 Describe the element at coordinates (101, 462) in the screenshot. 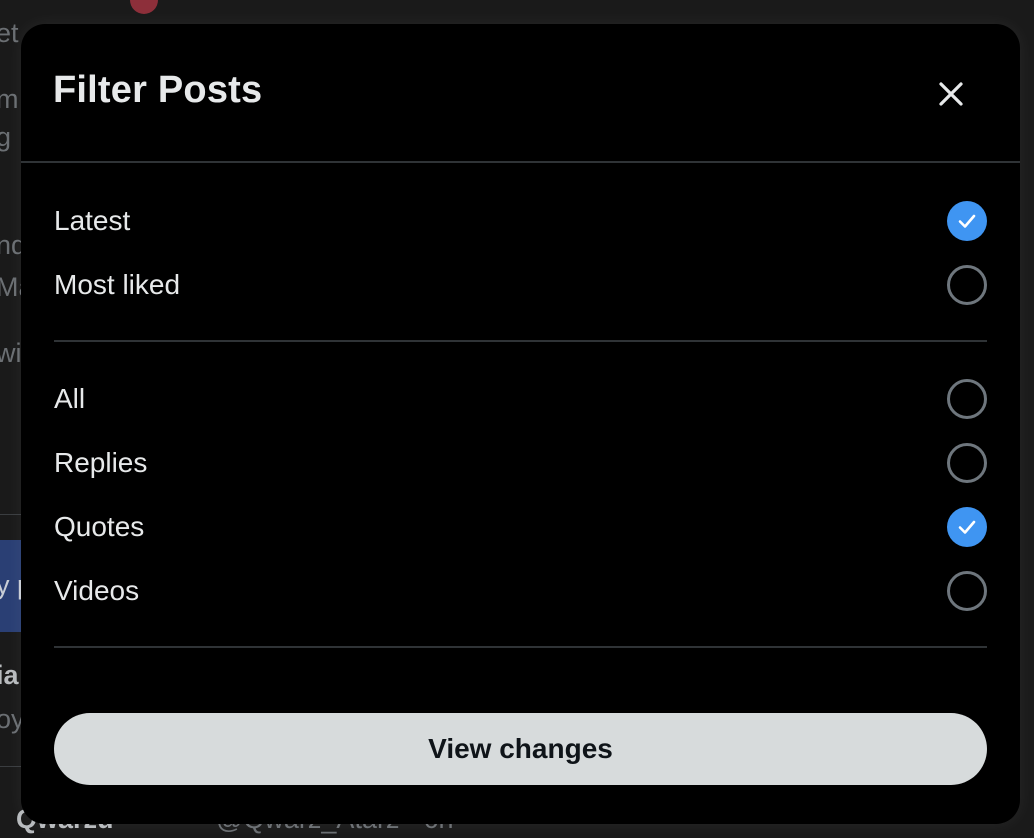

I see `option-label: Replies` at that location.